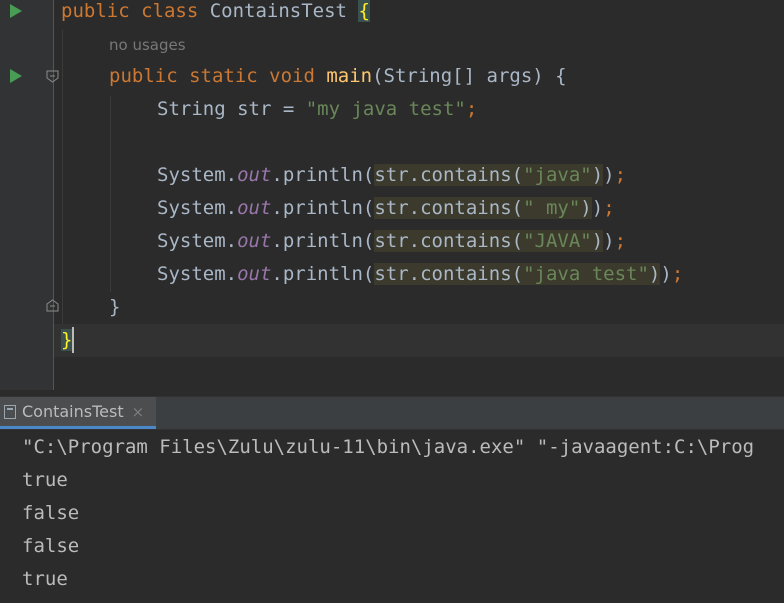 This screenshot has height=603, width=784. What do you see at coordinates (115, 307) in the screenshot?
I see `code-line-close-method: }` at bounding box center [115, 307].